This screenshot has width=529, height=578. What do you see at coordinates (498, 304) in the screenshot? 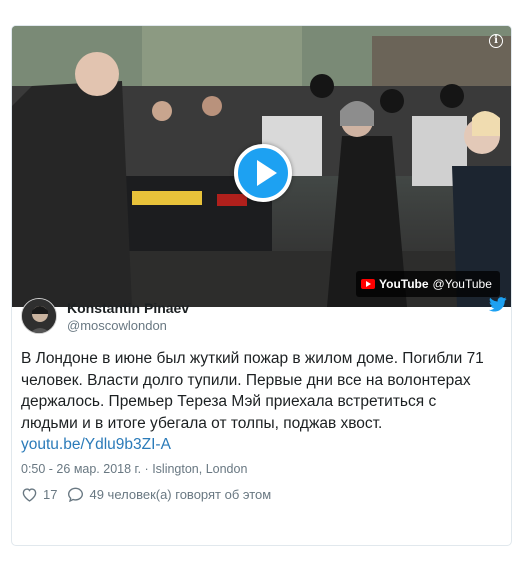
I see `twitter-bird-icon` at bounding box center [498, 304].